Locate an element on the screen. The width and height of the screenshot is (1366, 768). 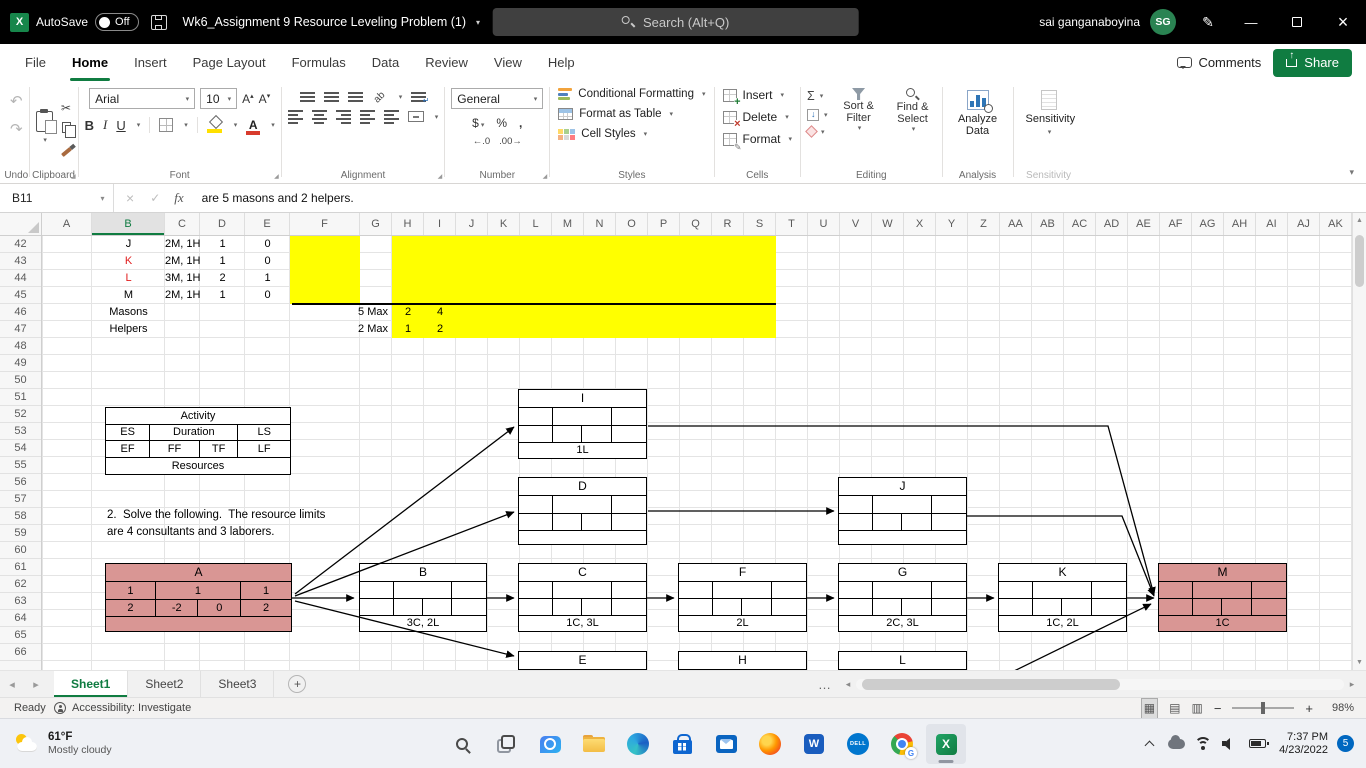
search-box: Search (Alt+Q) is located at coordinates (675, 22).